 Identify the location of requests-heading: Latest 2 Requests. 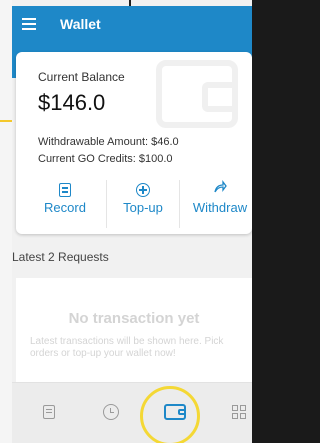
(60, 257).